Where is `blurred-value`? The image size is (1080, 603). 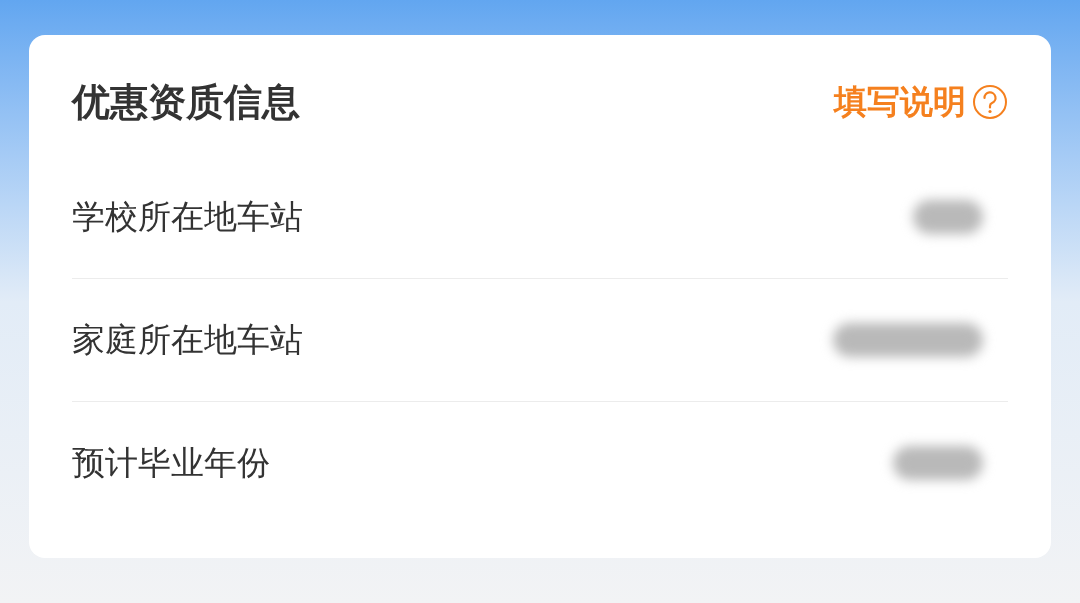 blurred-value is located at coordinates (948, 216).